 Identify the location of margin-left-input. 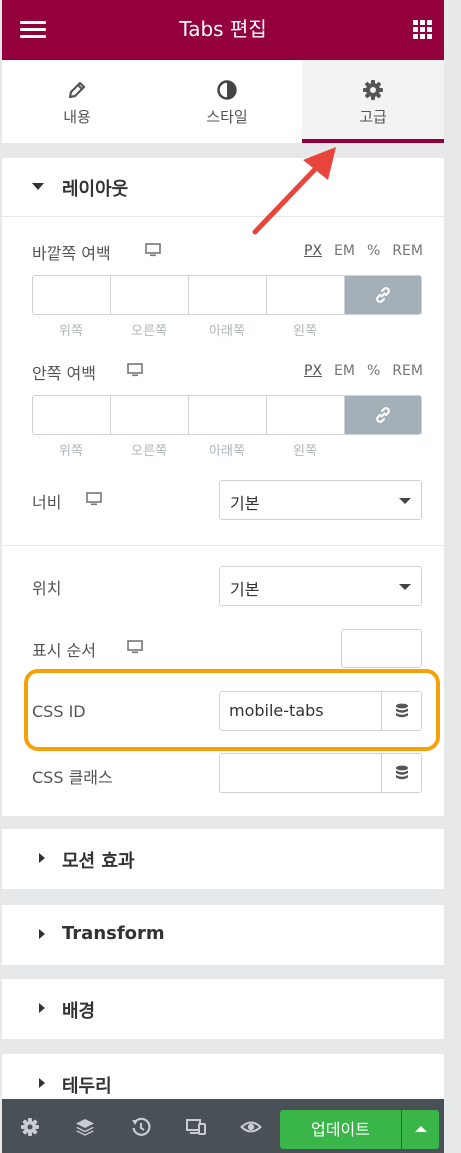
(306, 295).